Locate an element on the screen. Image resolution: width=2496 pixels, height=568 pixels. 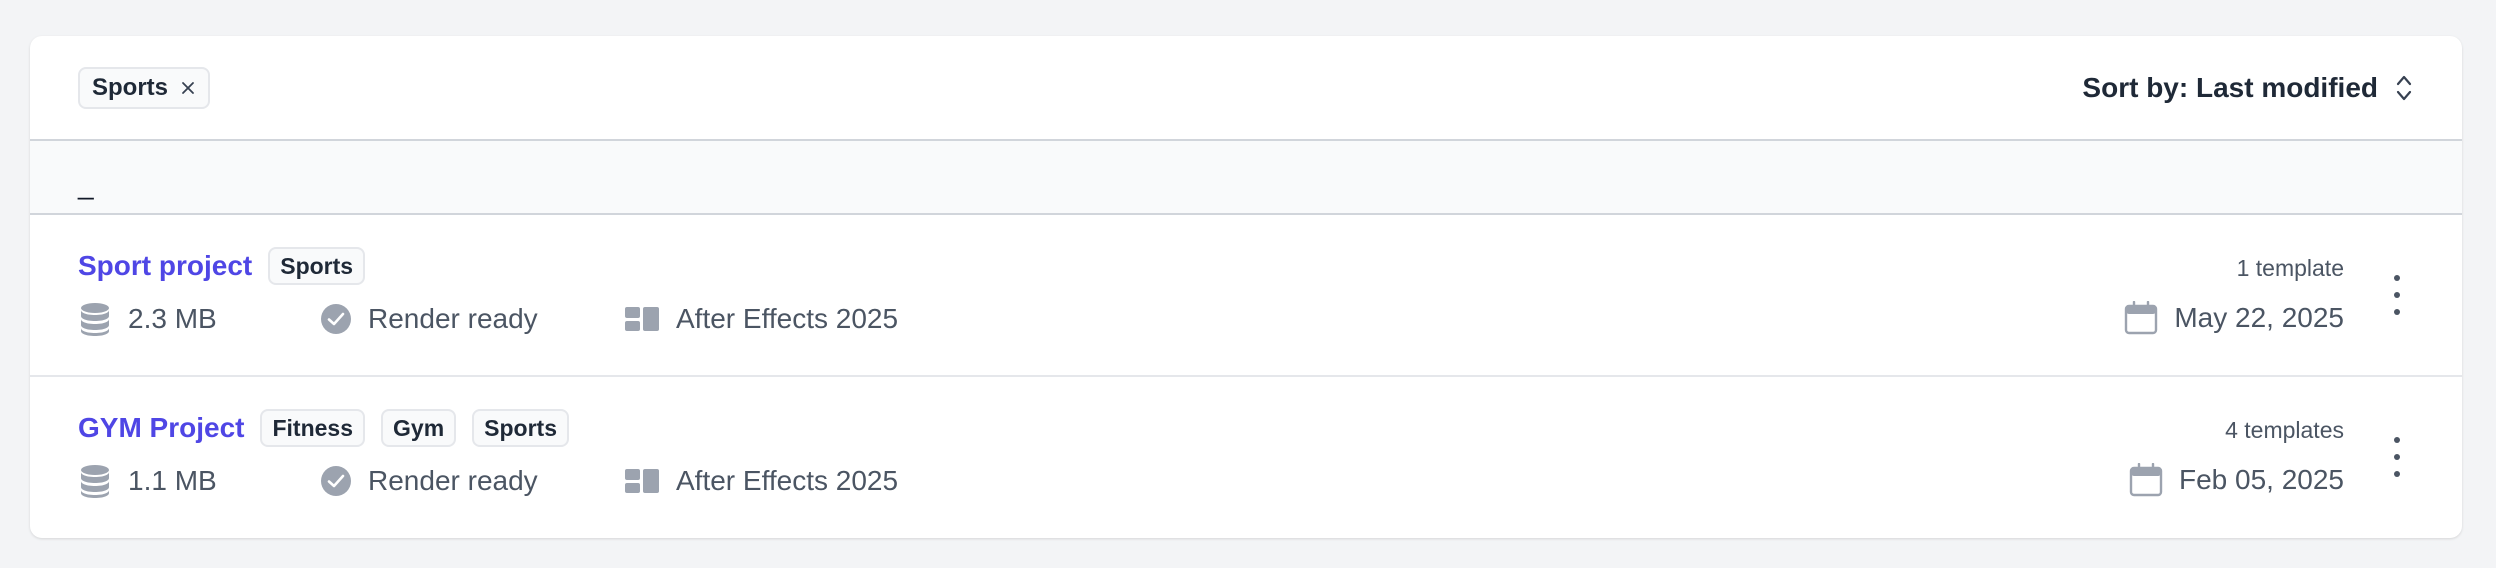
active-filter-chip: Sports is located at coordinates (144, 87).